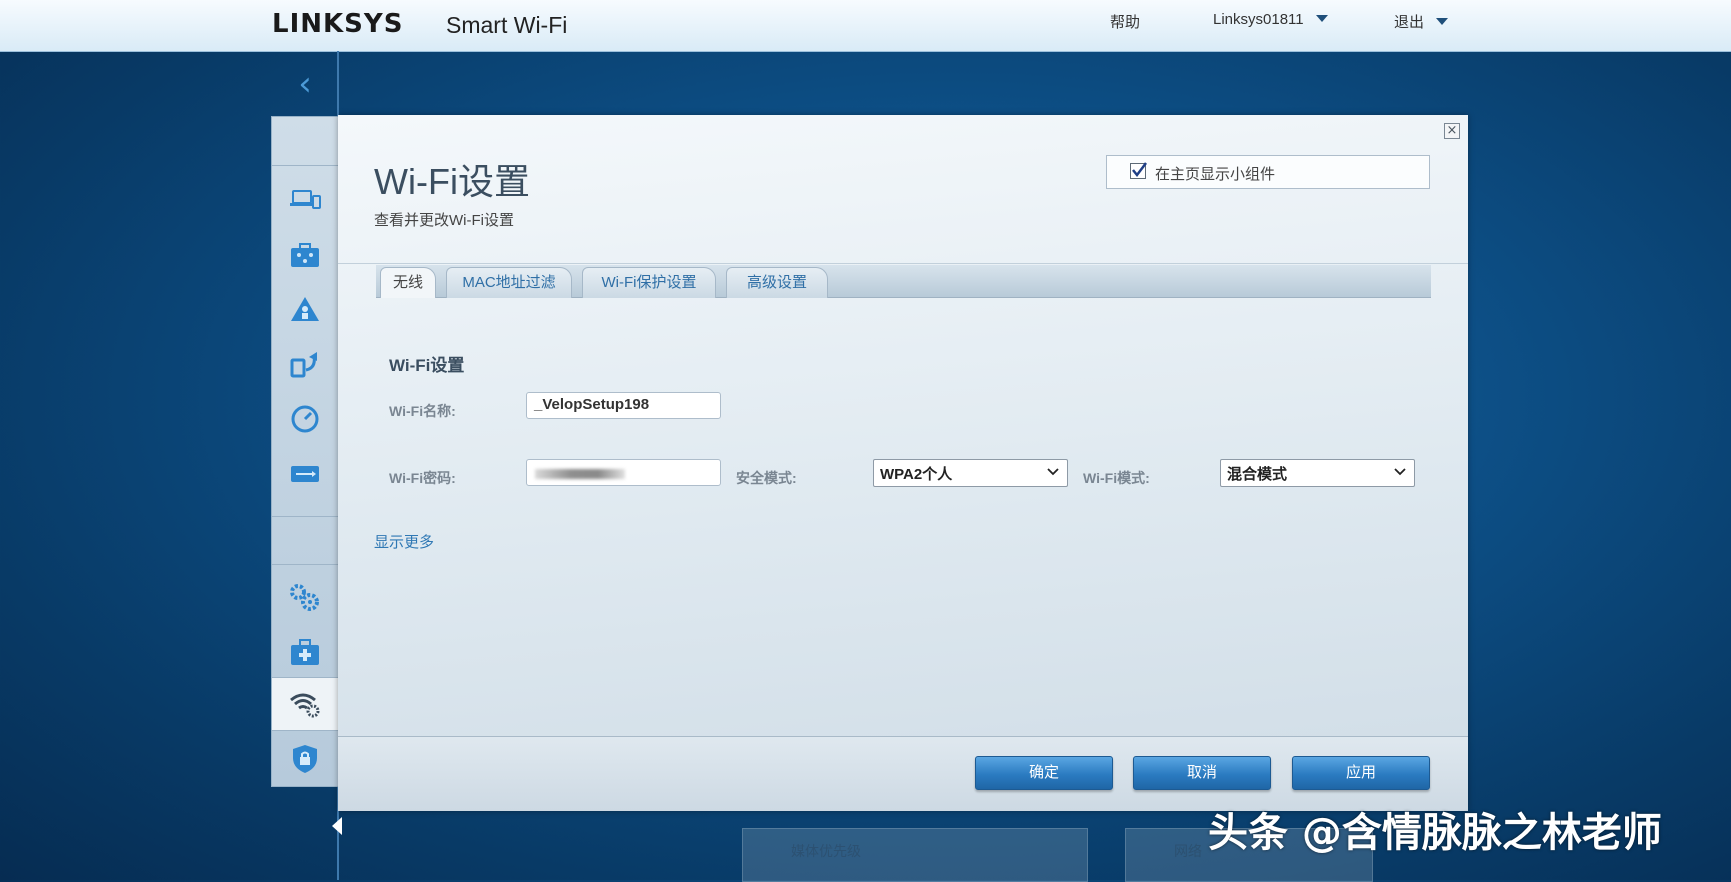 The width and height of the screenshot is (1731, 882). I want to click on sidebar-item-speed-test, so click(305, 419).